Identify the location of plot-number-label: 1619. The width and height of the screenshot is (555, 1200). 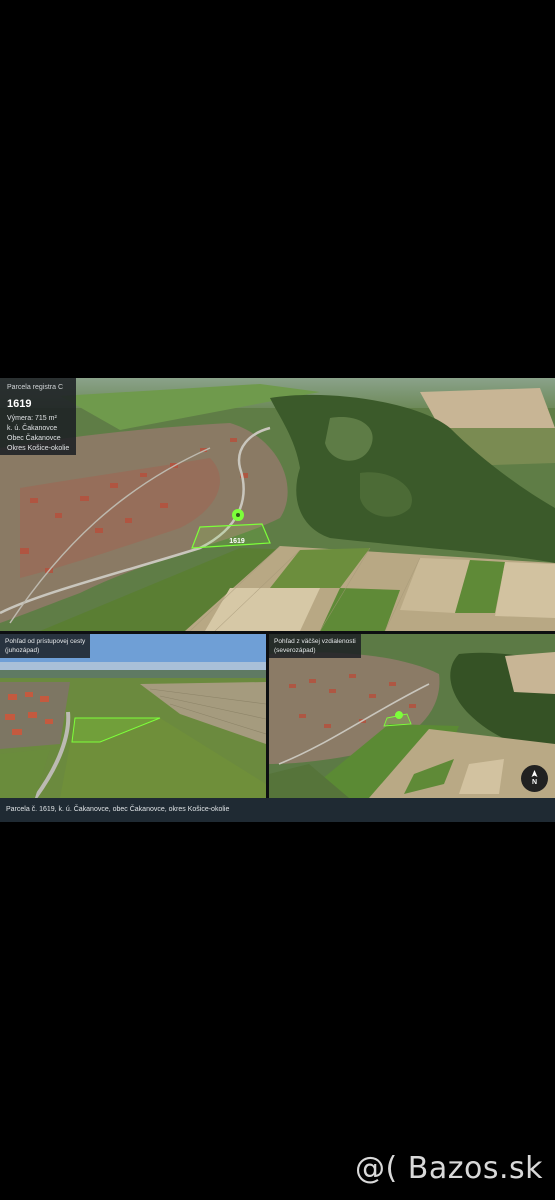
(237, 541).